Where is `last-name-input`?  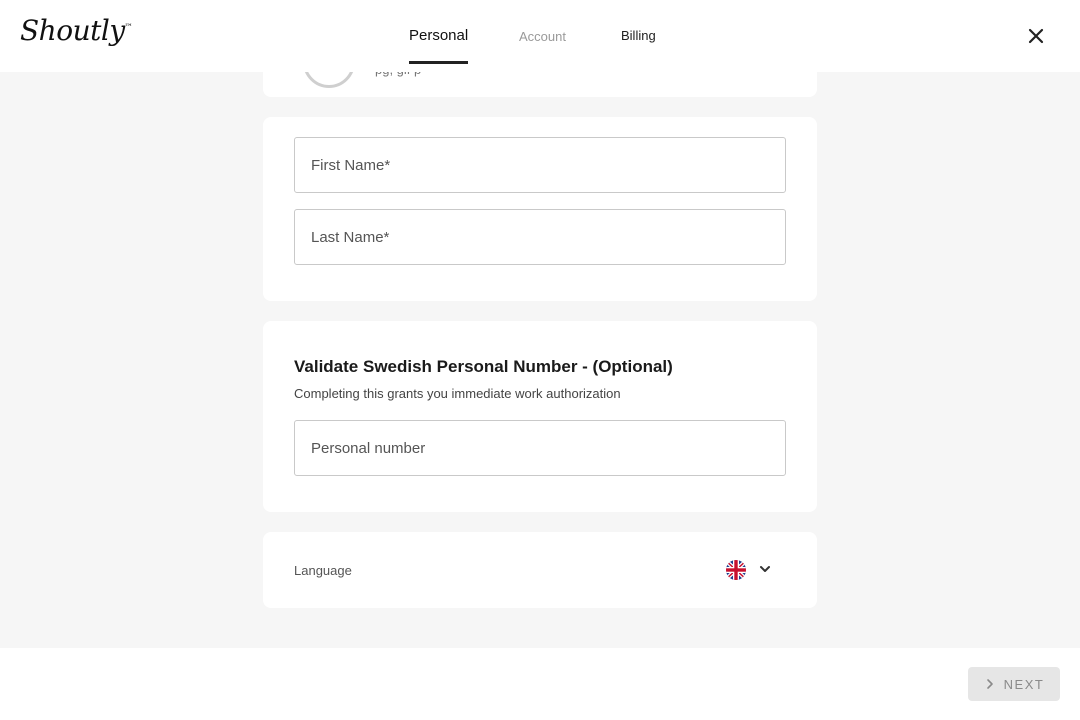
last-name-input is located at coordinates (540, 237).